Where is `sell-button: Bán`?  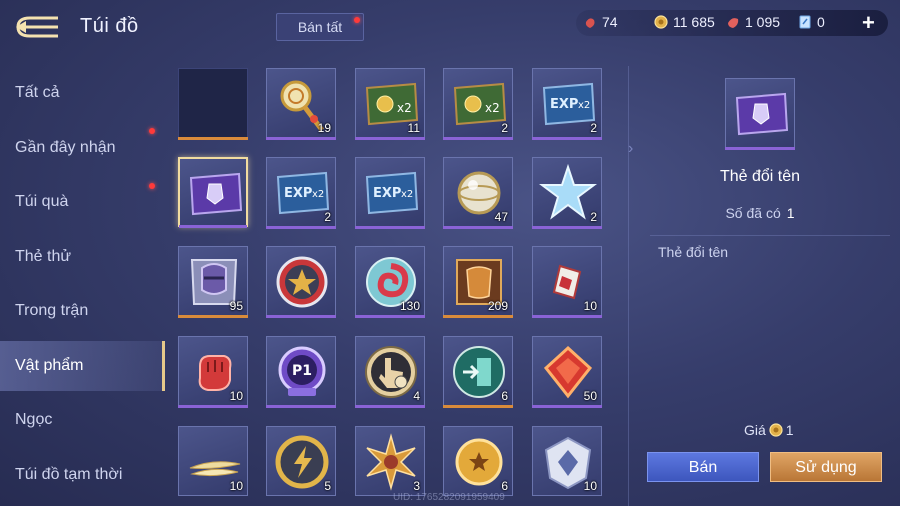
sell-button: Bán is located at coordinates (703, 467).